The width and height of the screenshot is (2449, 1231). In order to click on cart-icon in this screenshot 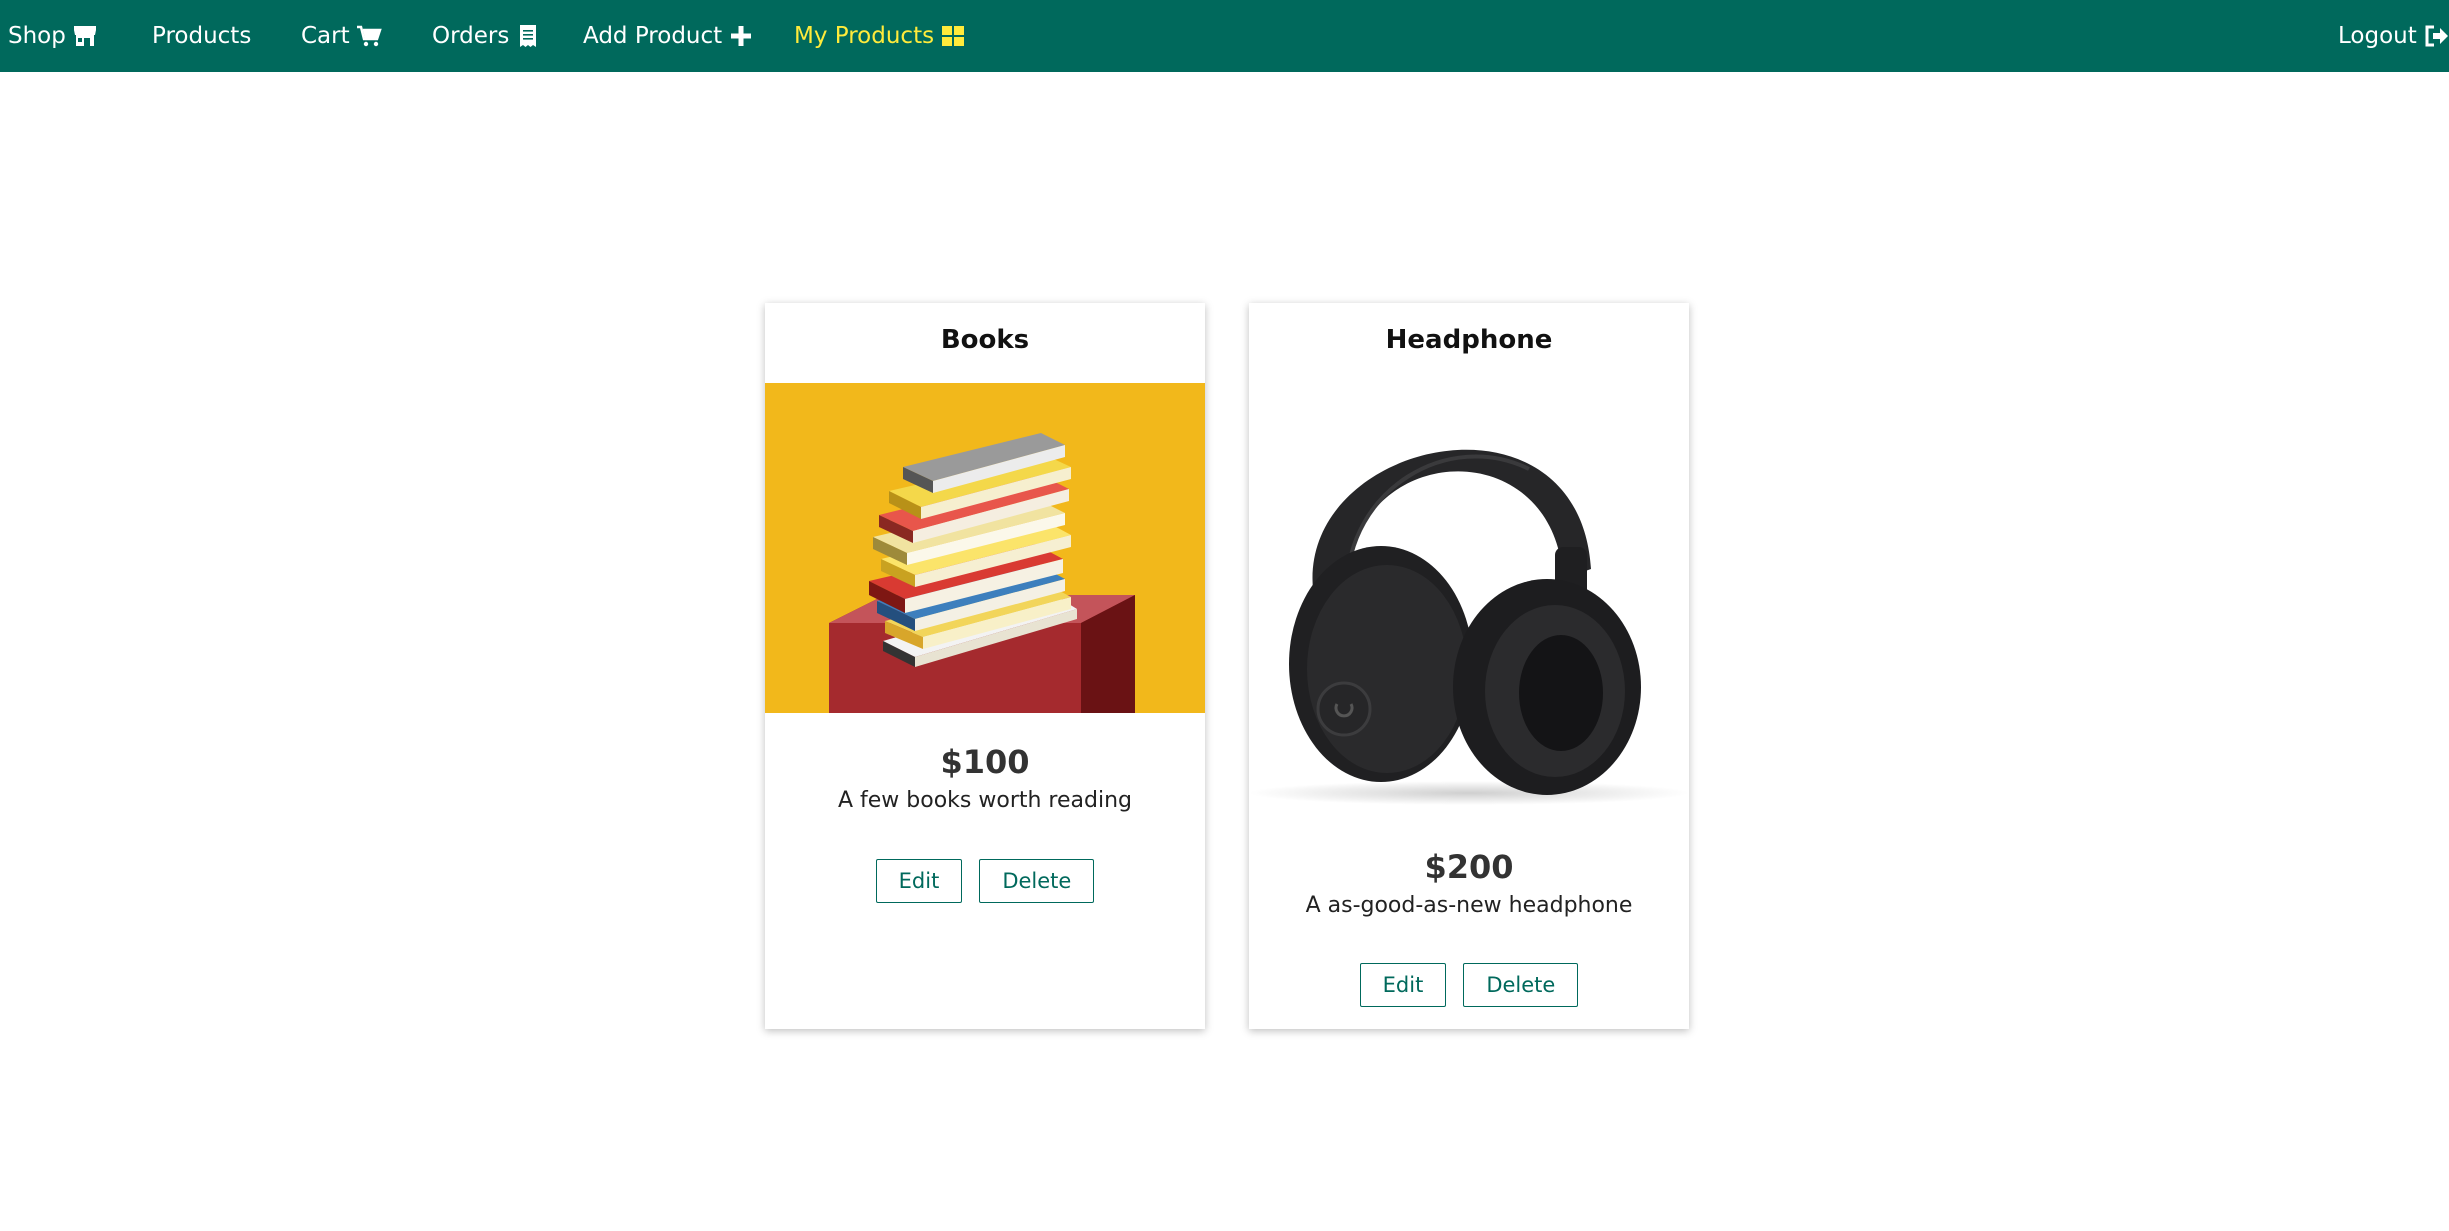, I will do `click(369, 36)`.